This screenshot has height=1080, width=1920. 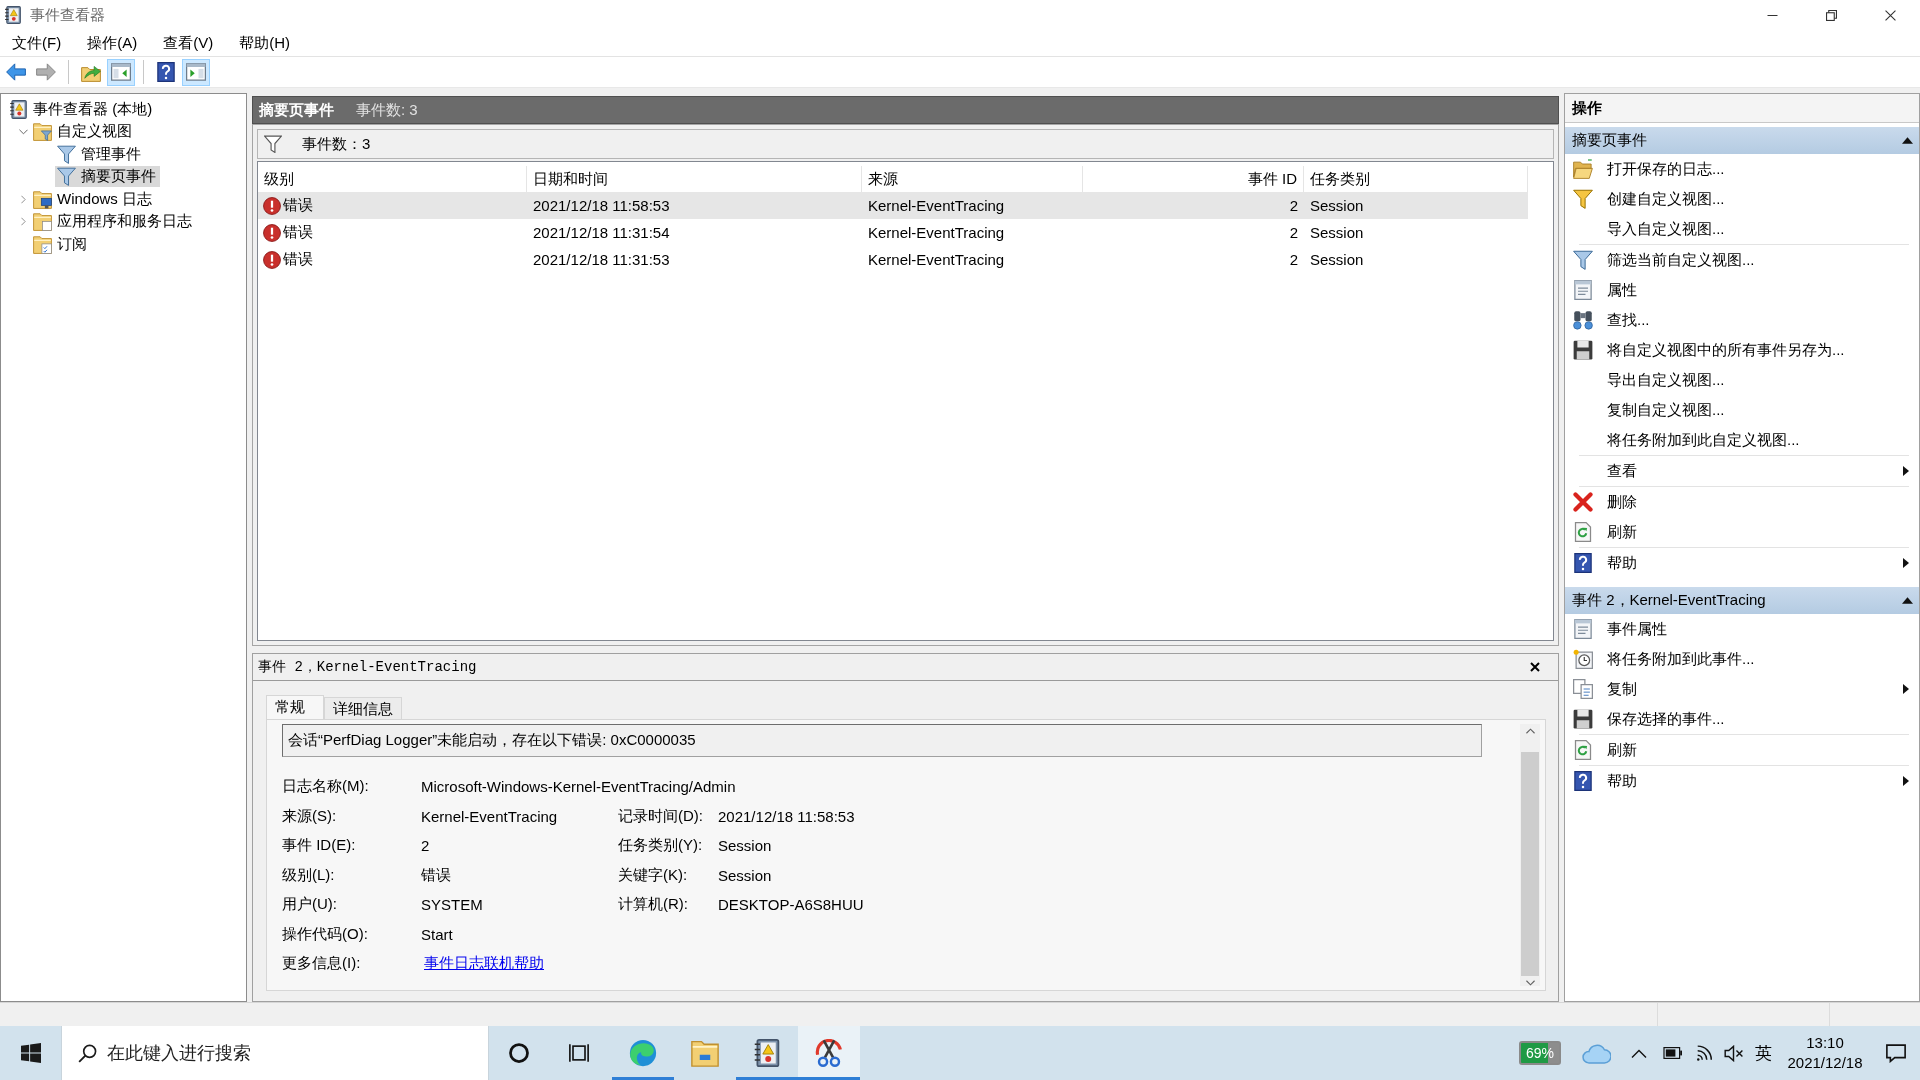 I want to click on action-item: 查看, so click(x=1742, y=471).